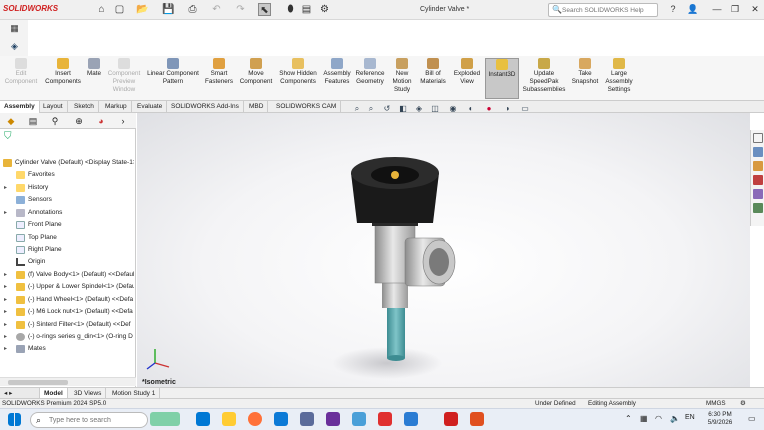 The image size is (764, 430). Describe the element at coordinates (63, 78) in the screenshot. I see `insert-components-button: Insert Components` at that location.